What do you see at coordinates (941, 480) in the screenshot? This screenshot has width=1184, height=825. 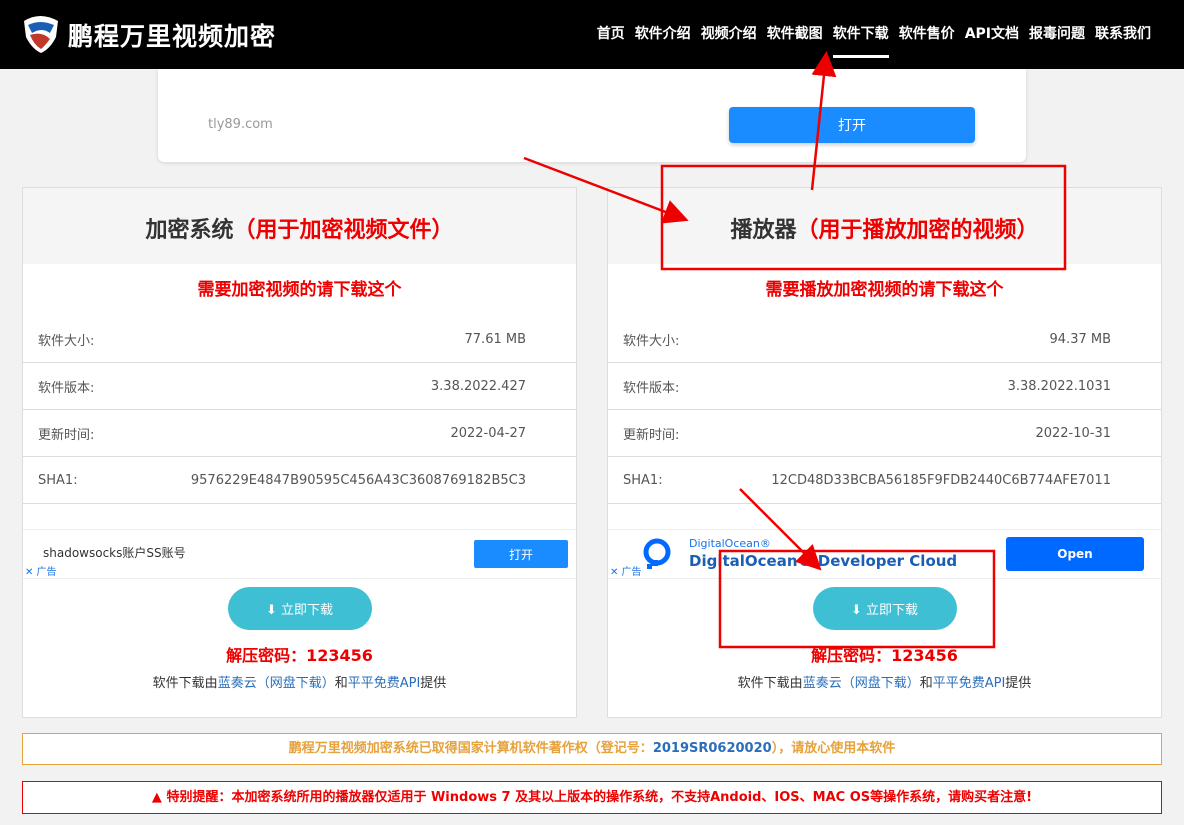 I see `row-value: 12CD48D33BCBA56185F9FDB2440C6B774AFE7011` at bounding box center [941, 480].